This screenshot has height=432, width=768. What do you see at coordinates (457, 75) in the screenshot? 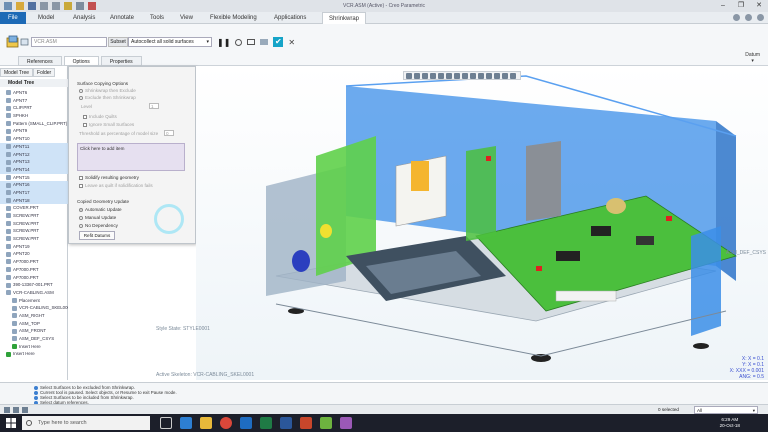
I see `view-manager-icon` at bounding box center [457, 75].